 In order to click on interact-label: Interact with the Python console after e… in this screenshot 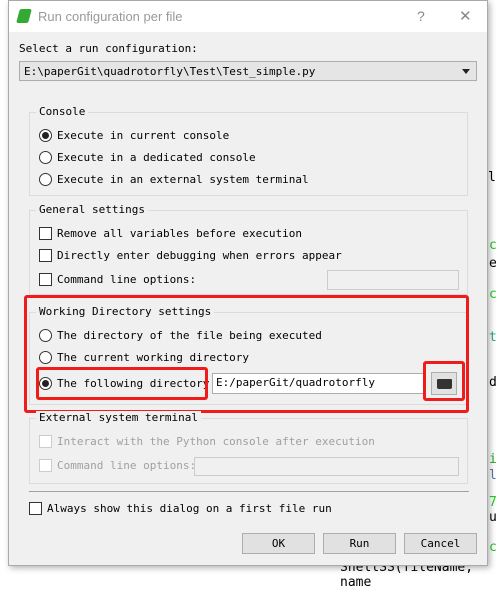, I will do `click(216, 442)`.